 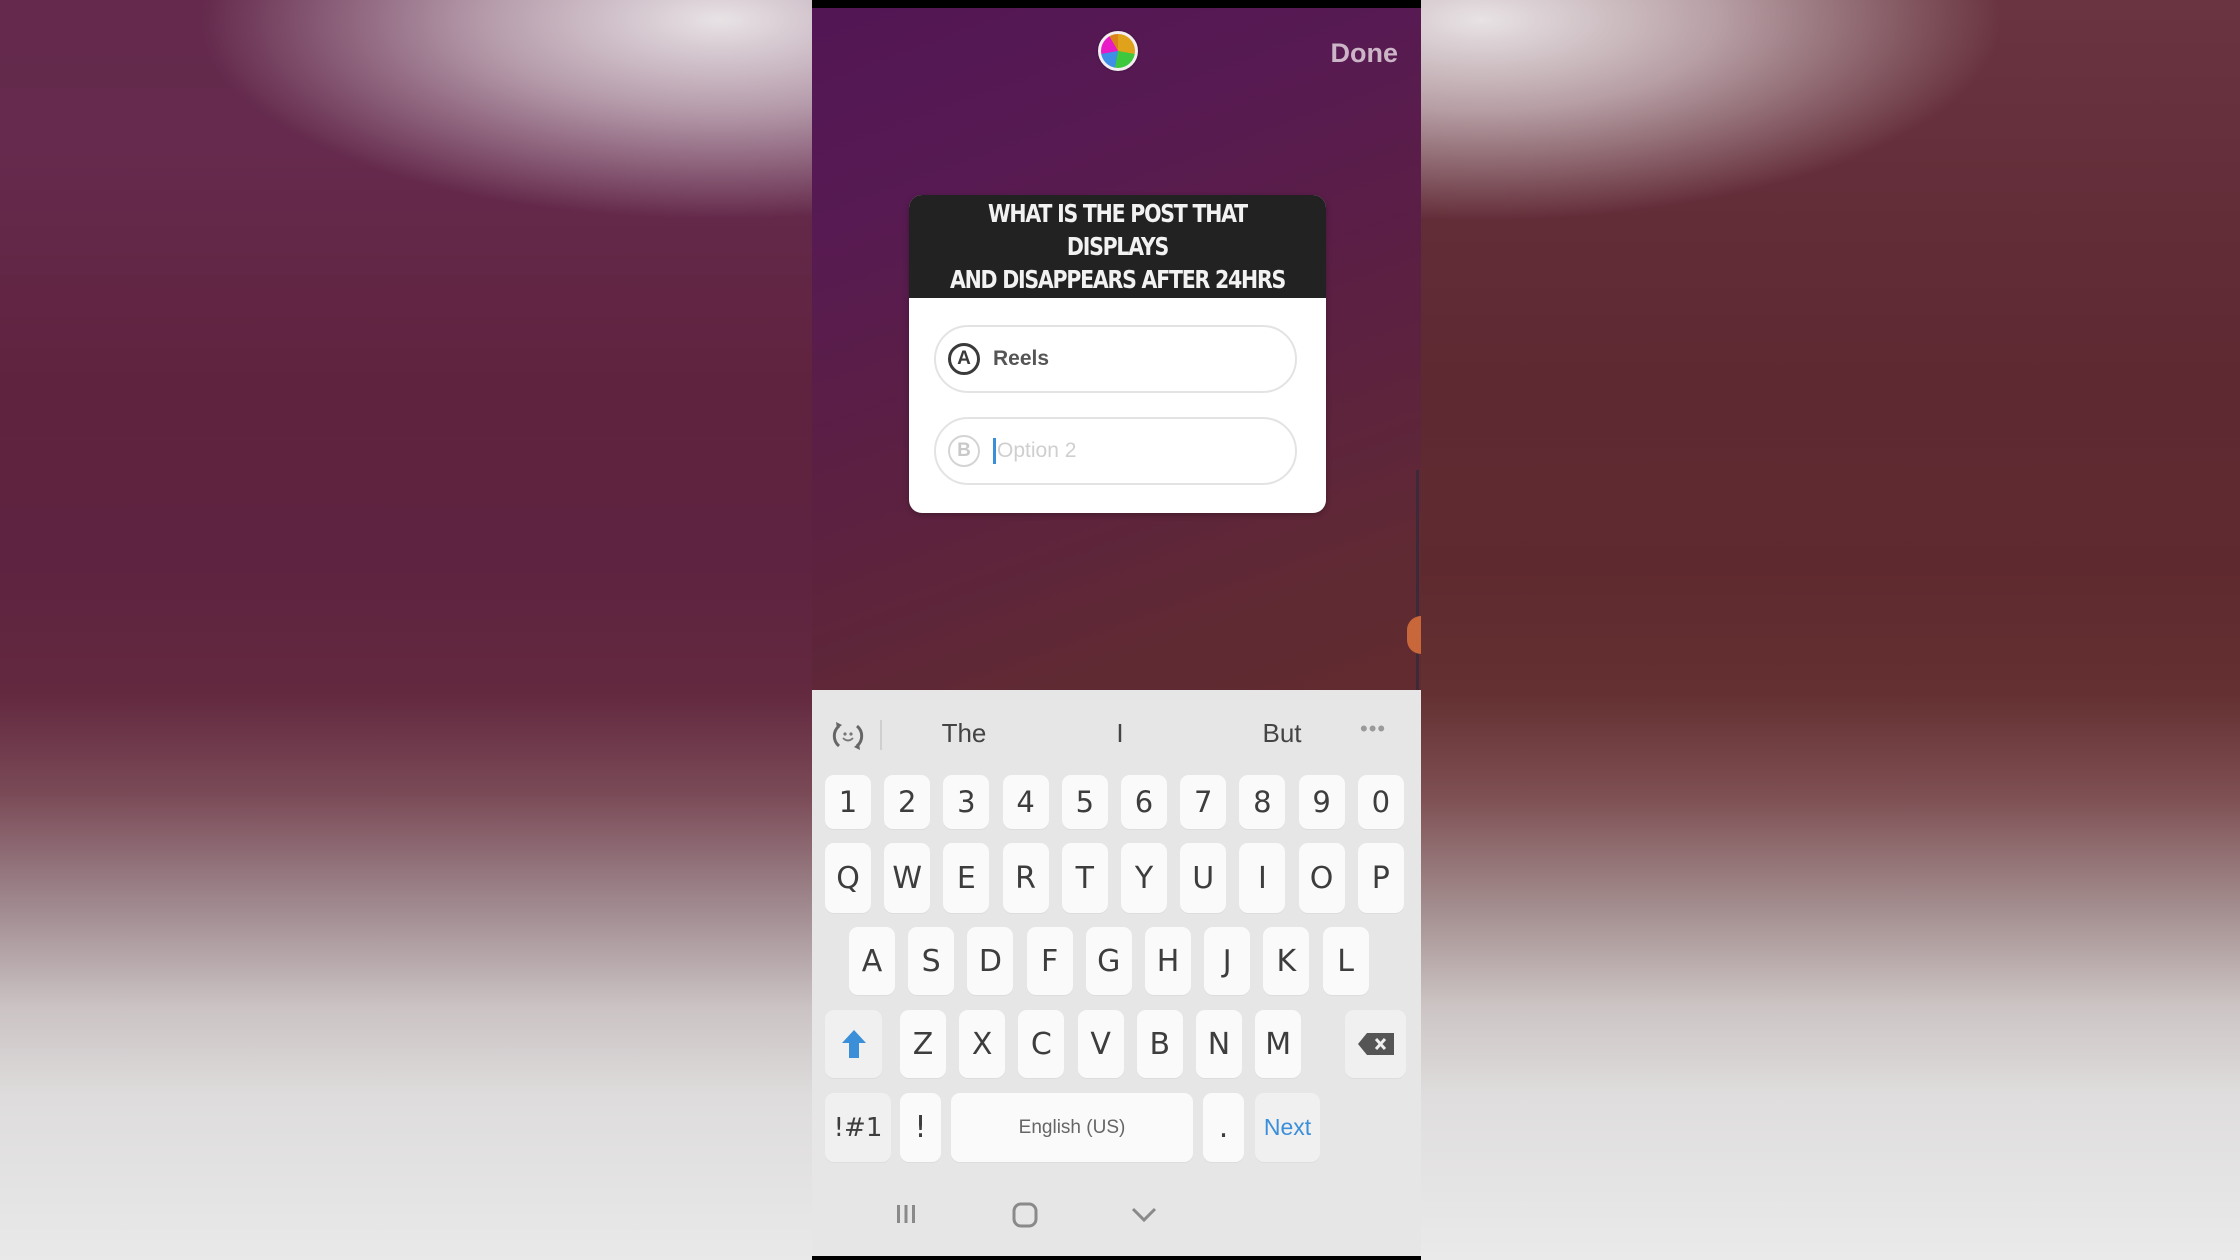 I want to click on key-g: G, so click(x=1108, y=961).